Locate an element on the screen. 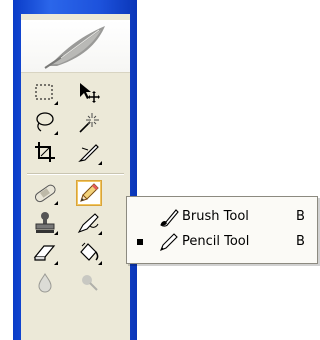 The image size is (320, 340). menu-item-brush-tool: Brush Tool B is located at coordinates (222, 217).